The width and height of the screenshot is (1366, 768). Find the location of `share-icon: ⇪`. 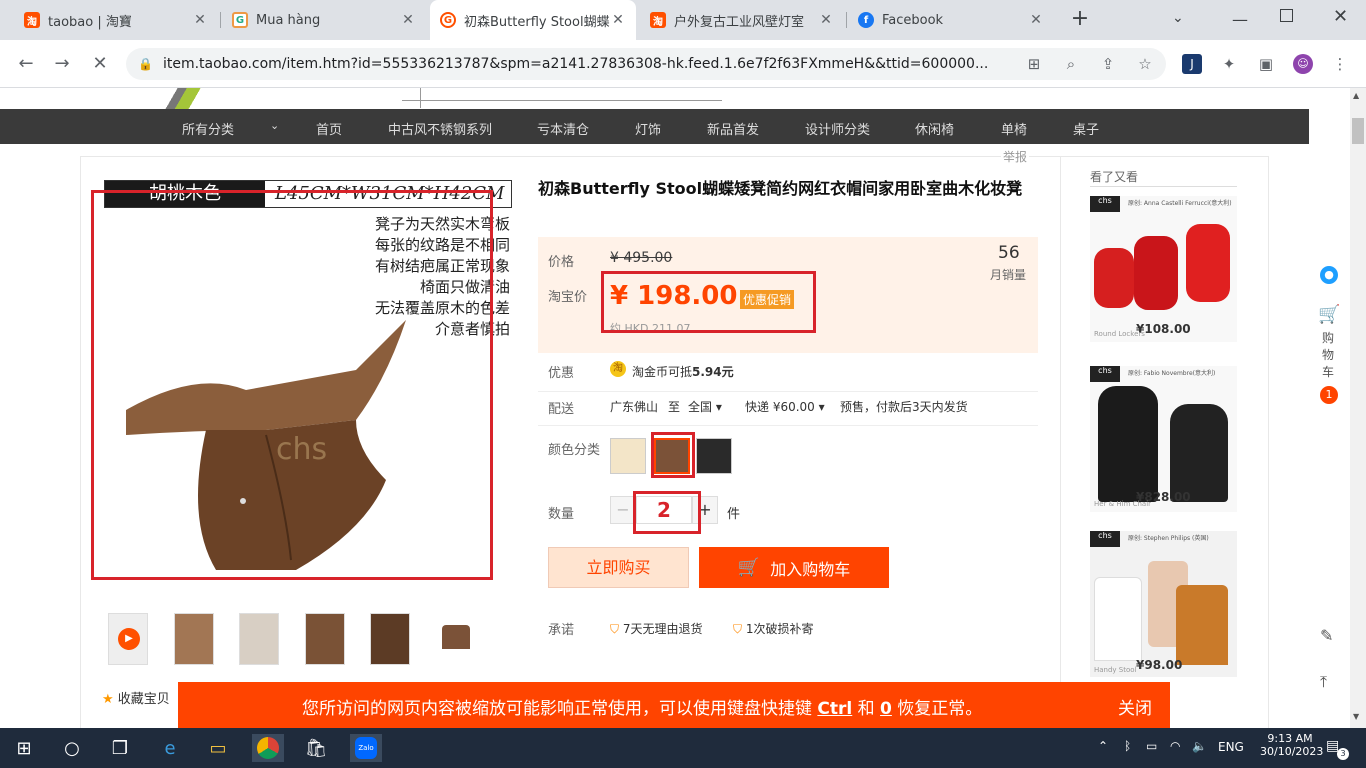

share-icon: ⇪ is located at coordinates (1108, 64).